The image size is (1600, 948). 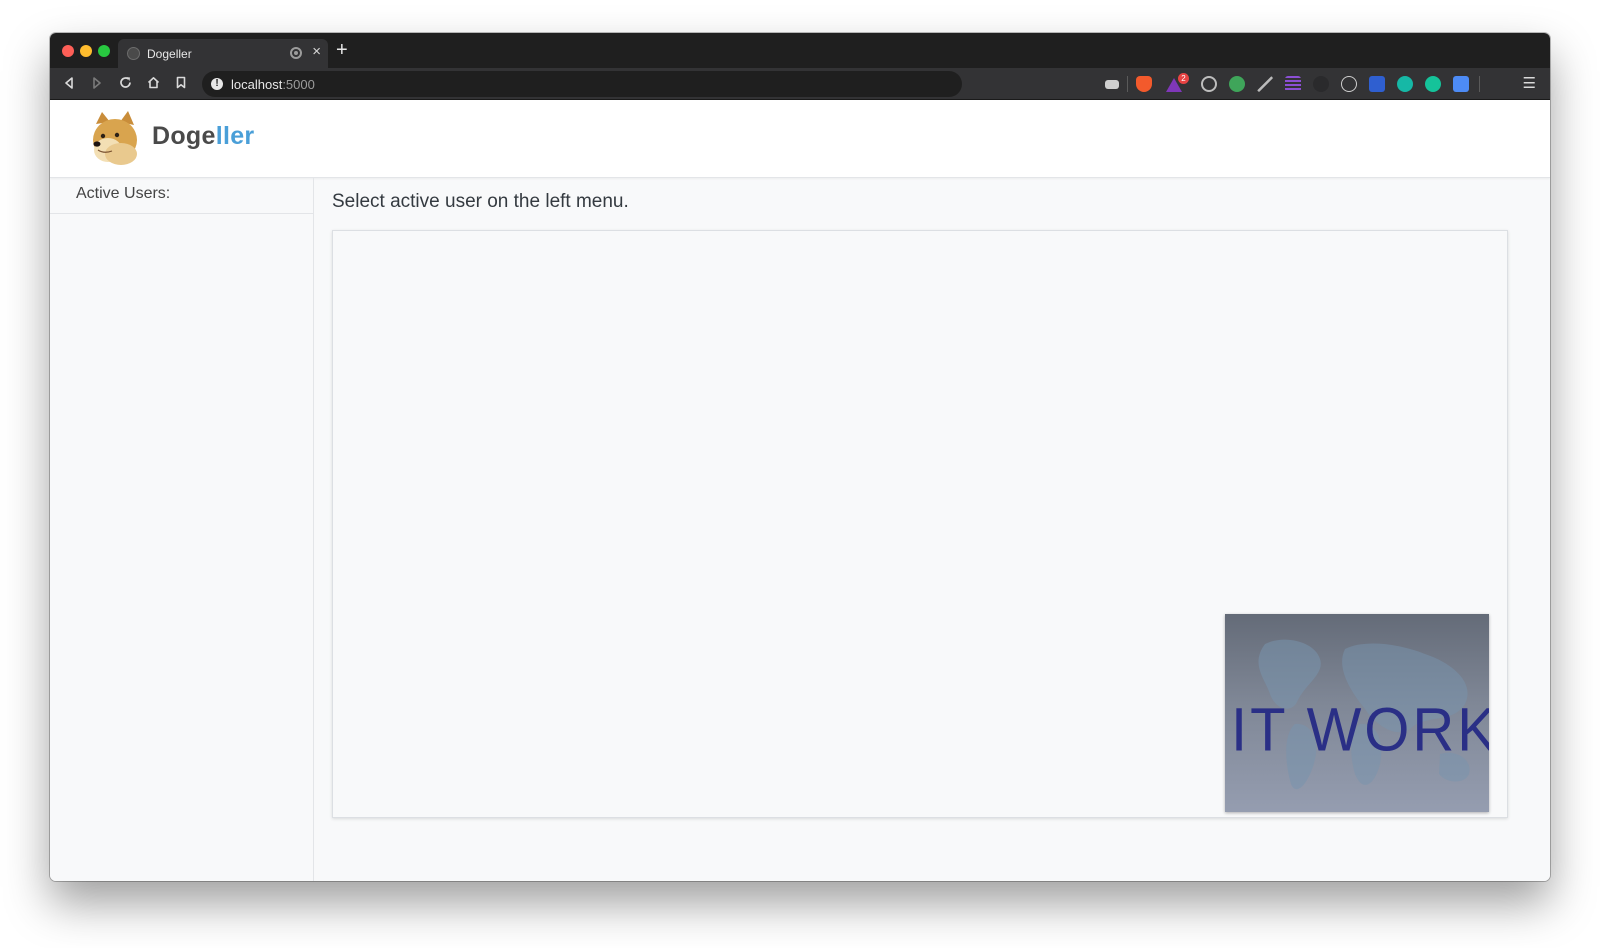 I want to click on video-caption-graphic: IT WORKS, so click(x=1360, y=729).